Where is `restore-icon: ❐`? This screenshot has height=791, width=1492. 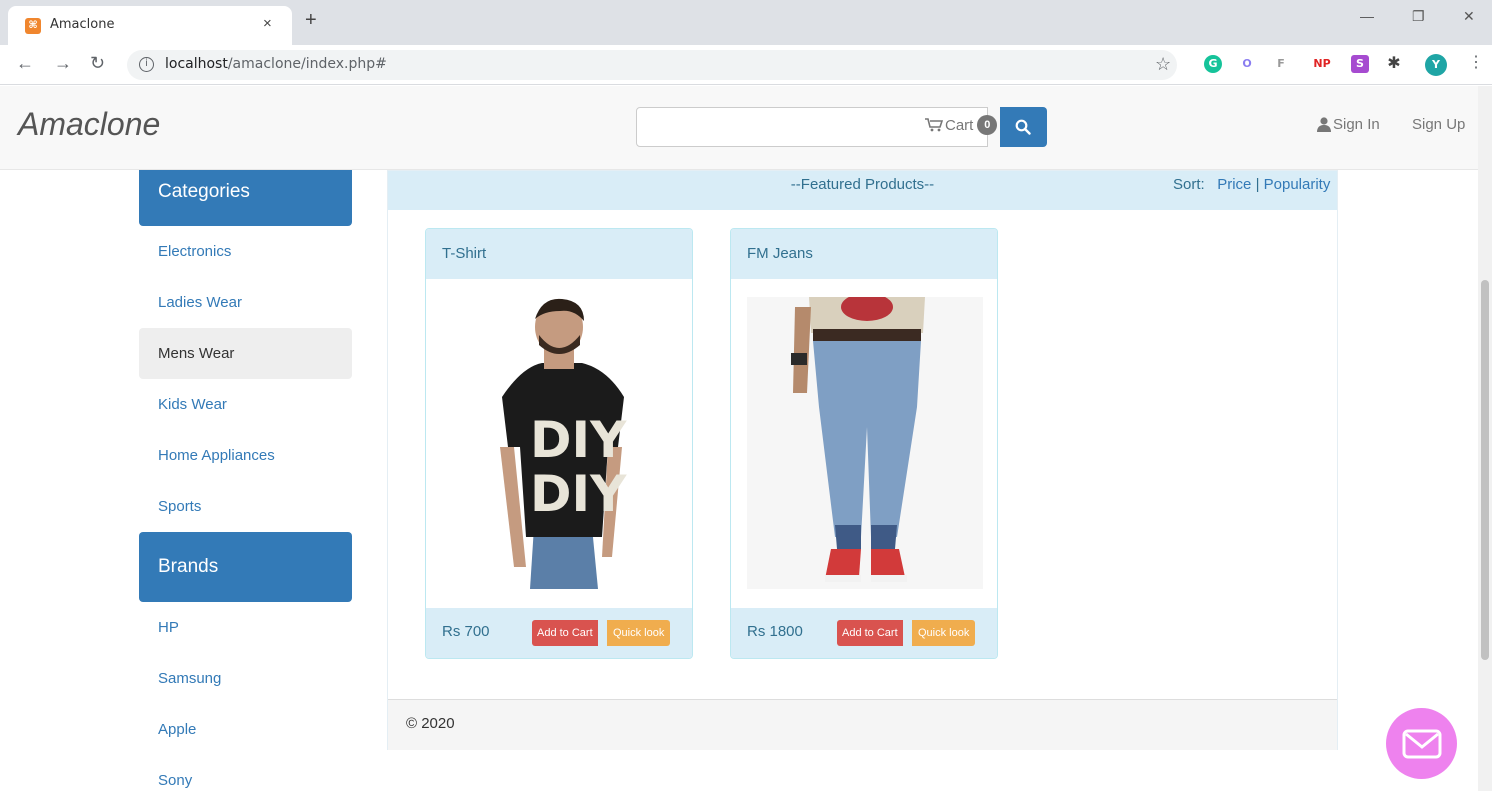 restore-icon: ❐ is located at coordinates (1418, 16).